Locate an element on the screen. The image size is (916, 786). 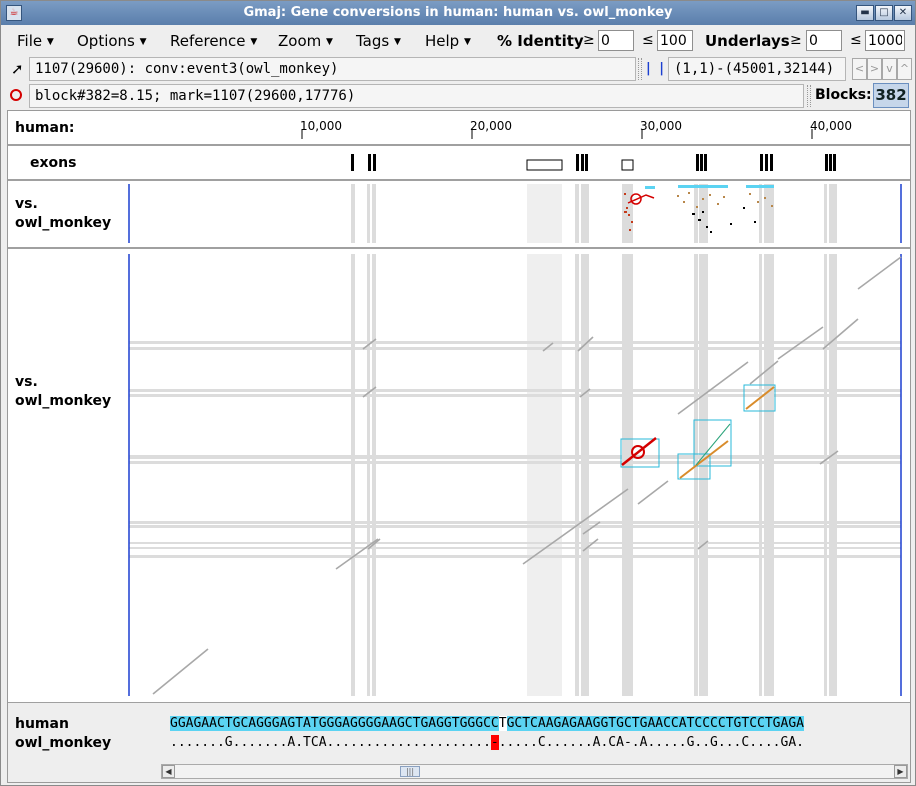
range-readout: (1,1)-(45001,32144) is located at coordinates (757, 69).